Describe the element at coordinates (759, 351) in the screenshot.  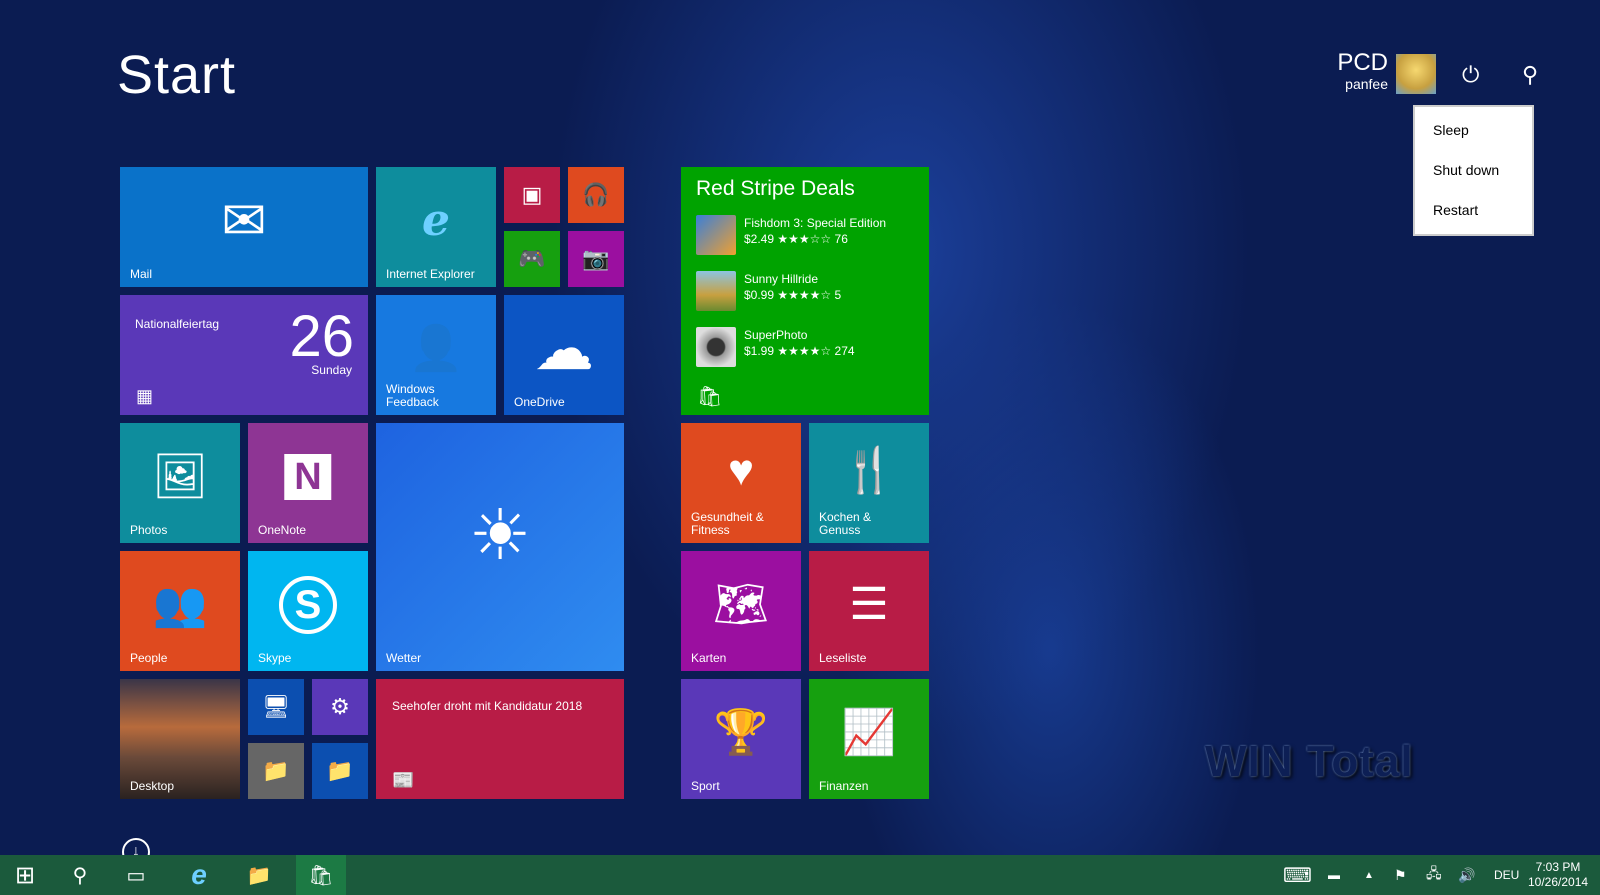
I see `deal-price: $1.99` at that location.